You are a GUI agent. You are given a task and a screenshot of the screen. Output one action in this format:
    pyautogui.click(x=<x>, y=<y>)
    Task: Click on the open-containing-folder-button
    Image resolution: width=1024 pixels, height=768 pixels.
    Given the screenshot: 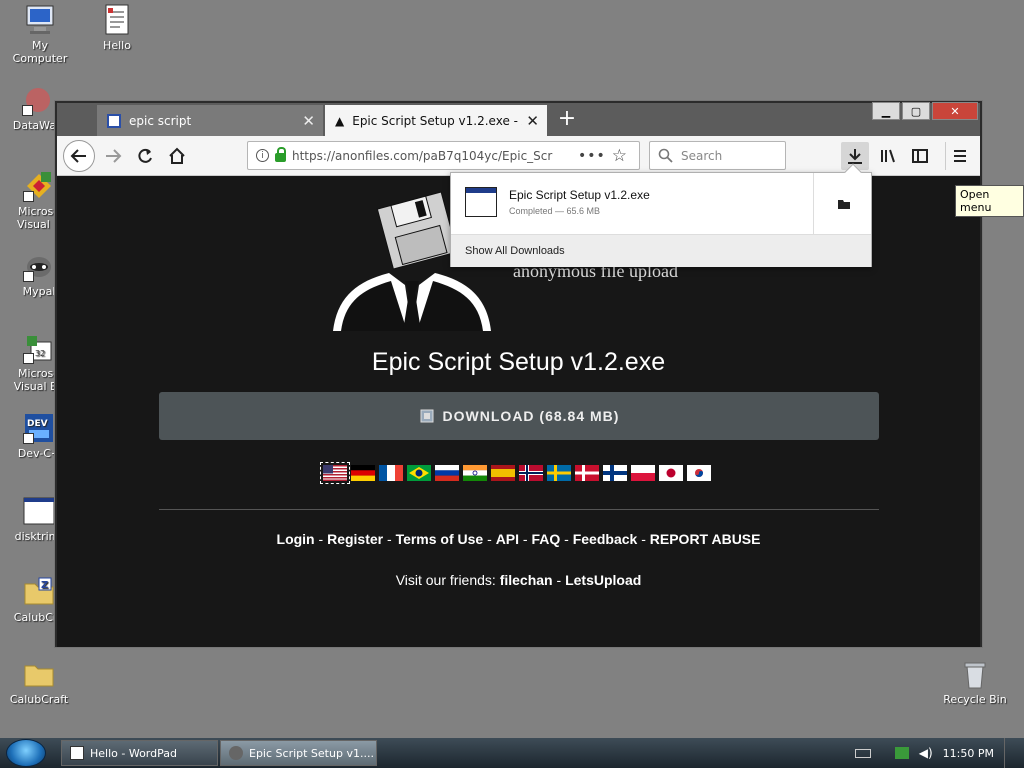 What is the action you would take?
    pyautogui.click(x=843, y=204)
    